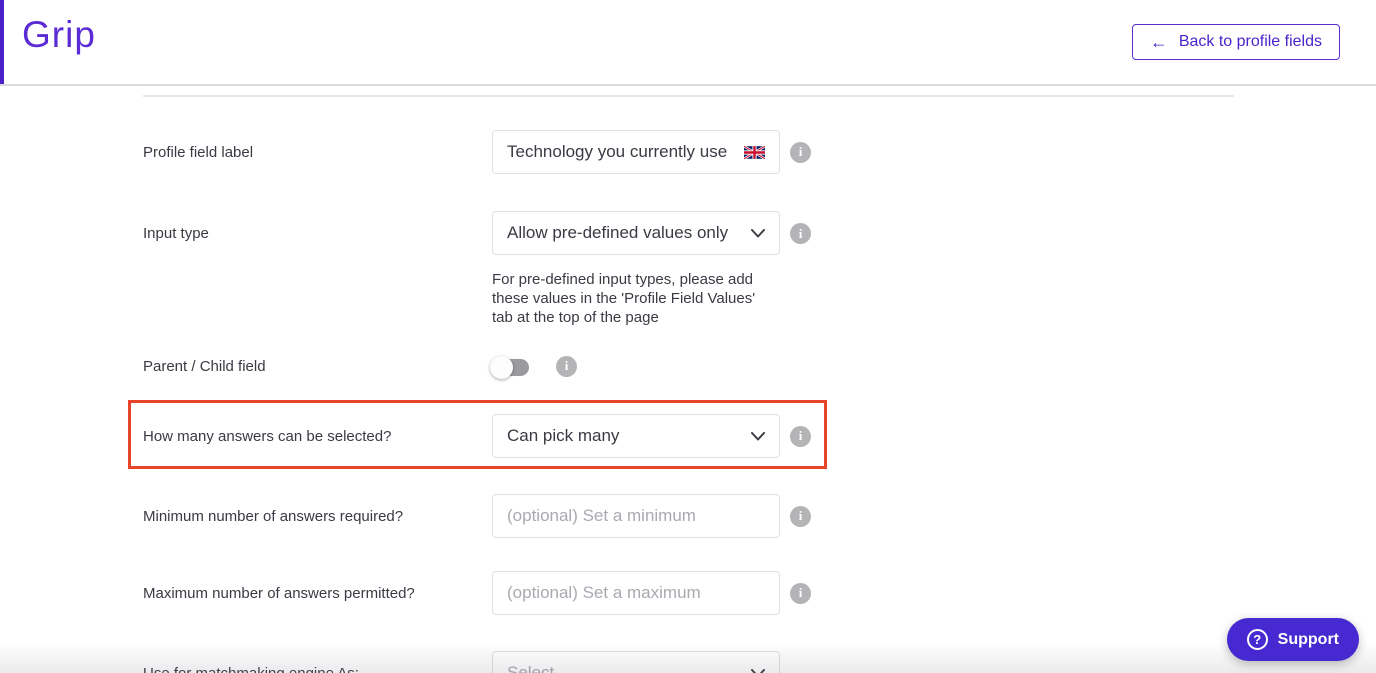 The image size is (1376, 673). Describe the element at coordinates (279, 593) in the screenshot. I see `field-label: Maximum number of answers permitted?` at that location.